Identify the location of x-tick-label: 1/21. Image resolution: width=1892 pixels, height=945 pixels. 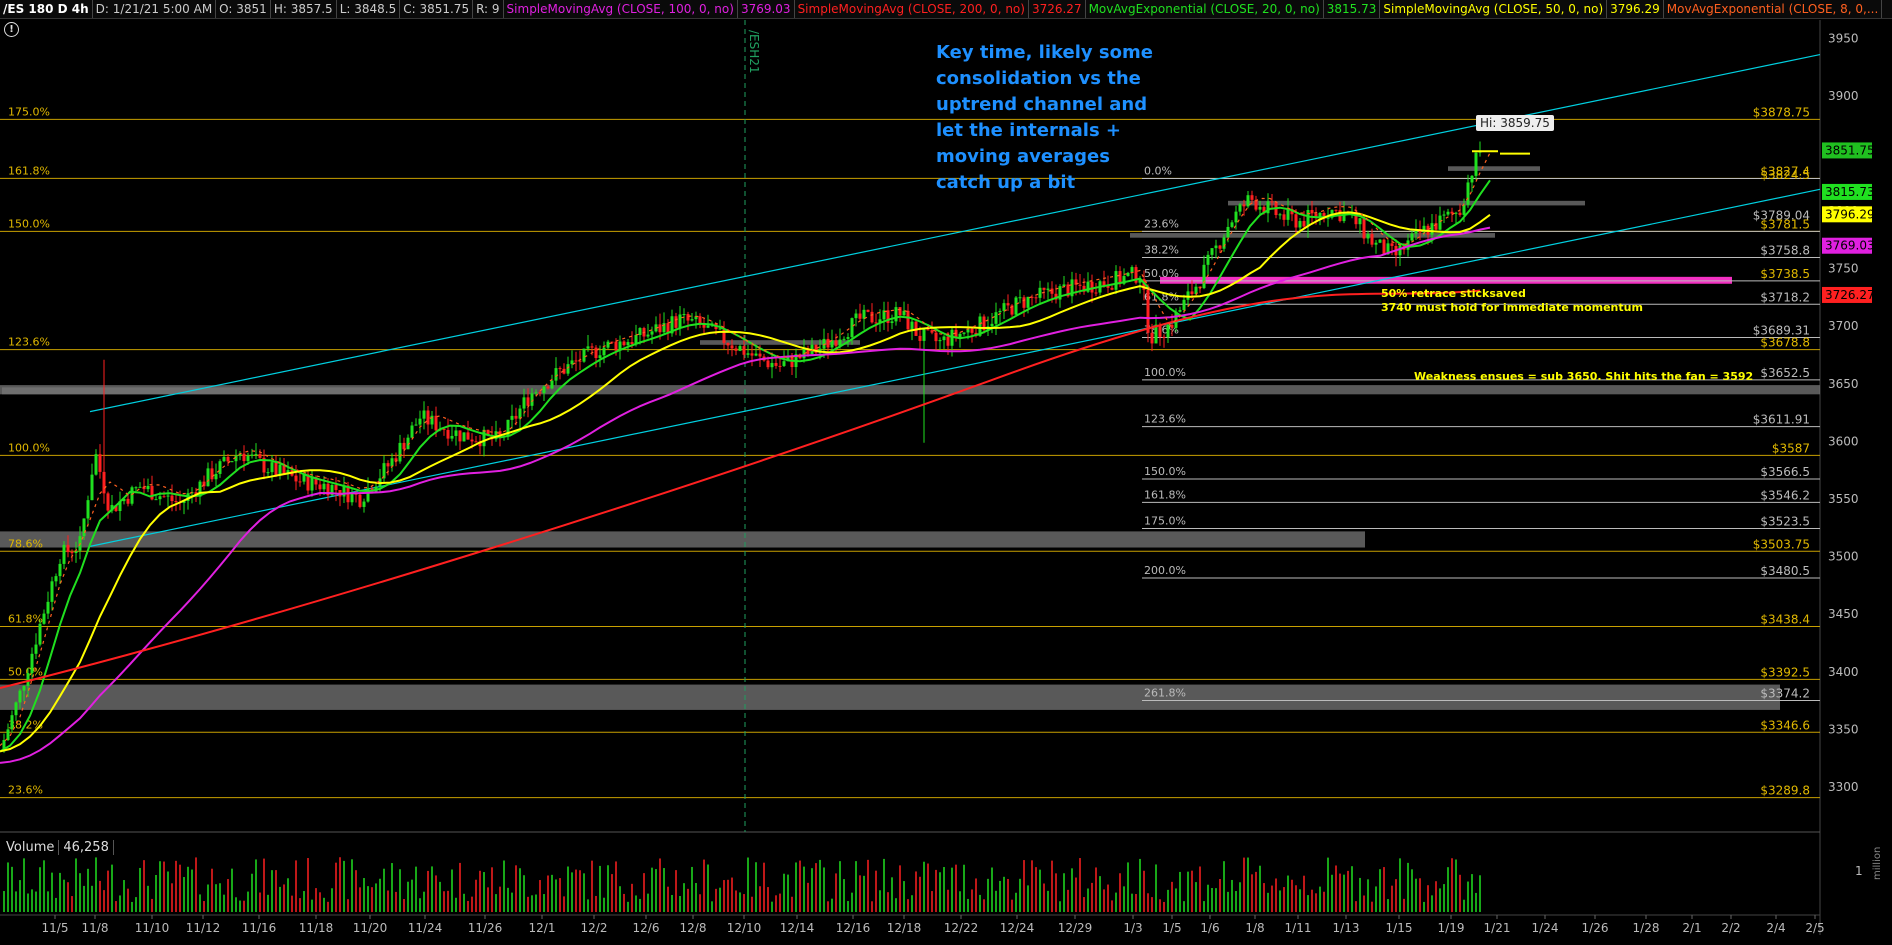
(1497, 928).